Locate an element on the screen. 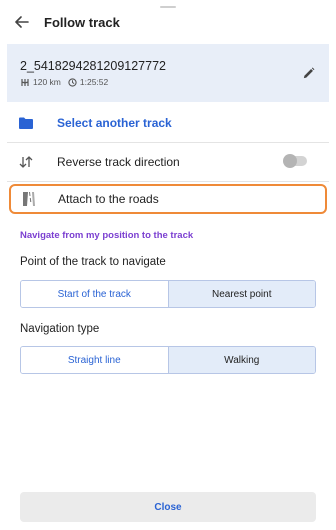  select-another-track-button: Select another track is located at coordinates (168, 123).